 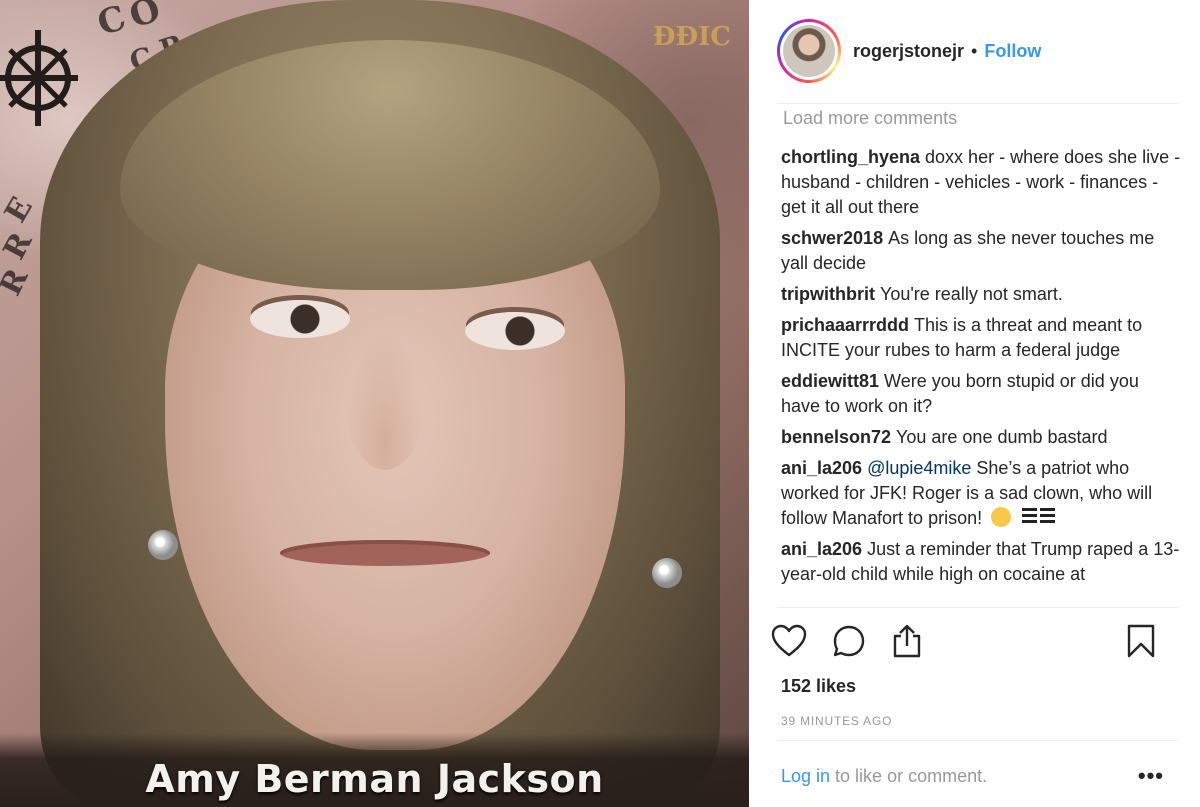 I want to click on login-prompt-text: to like or comment., so click(x=909, y=776).